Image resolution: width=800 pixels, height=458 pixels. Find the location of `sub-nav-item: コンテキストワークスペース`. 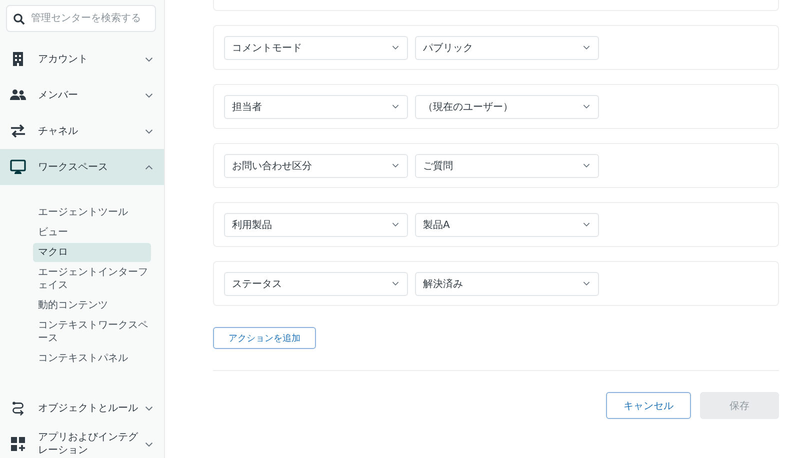

sub-nav-item: コンテキストワークスペース is located at coordinates (92, 332).